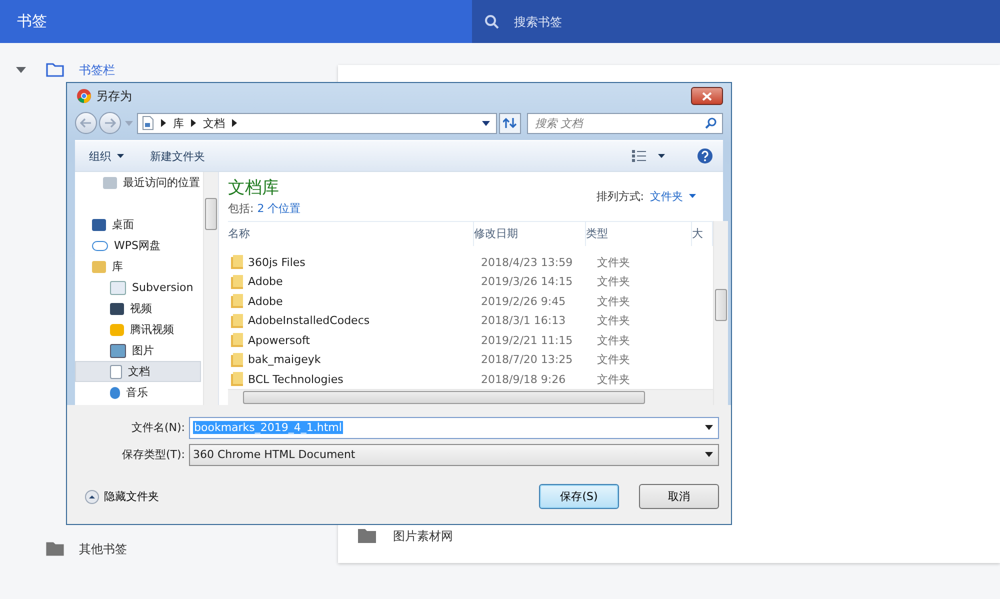 Image resolution: width=1000 pixels, height=599 pixels. I want to click on breadcrumb: 库, so click(178, 123).